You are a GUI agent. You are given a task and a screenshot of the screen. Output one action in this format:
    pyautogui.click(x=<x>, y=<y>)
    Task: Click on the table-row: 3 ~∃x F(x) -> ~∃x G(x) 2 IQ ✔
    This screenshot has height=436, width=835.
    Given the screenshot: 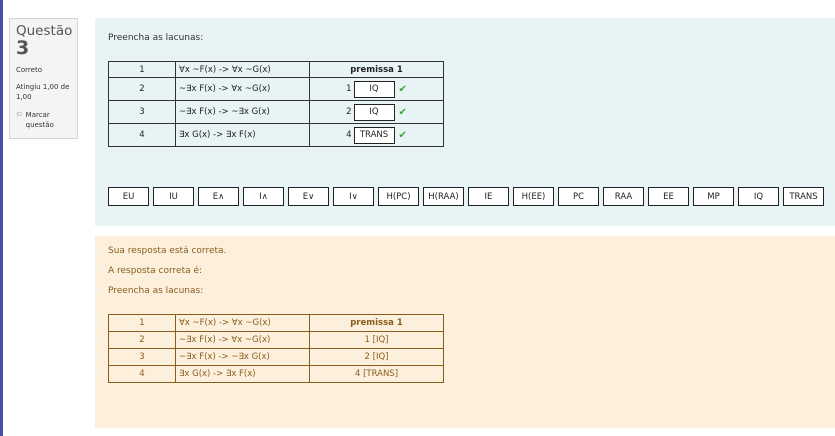 What is the action you would take?
    pyautogui.click(x=276, y=112)
    